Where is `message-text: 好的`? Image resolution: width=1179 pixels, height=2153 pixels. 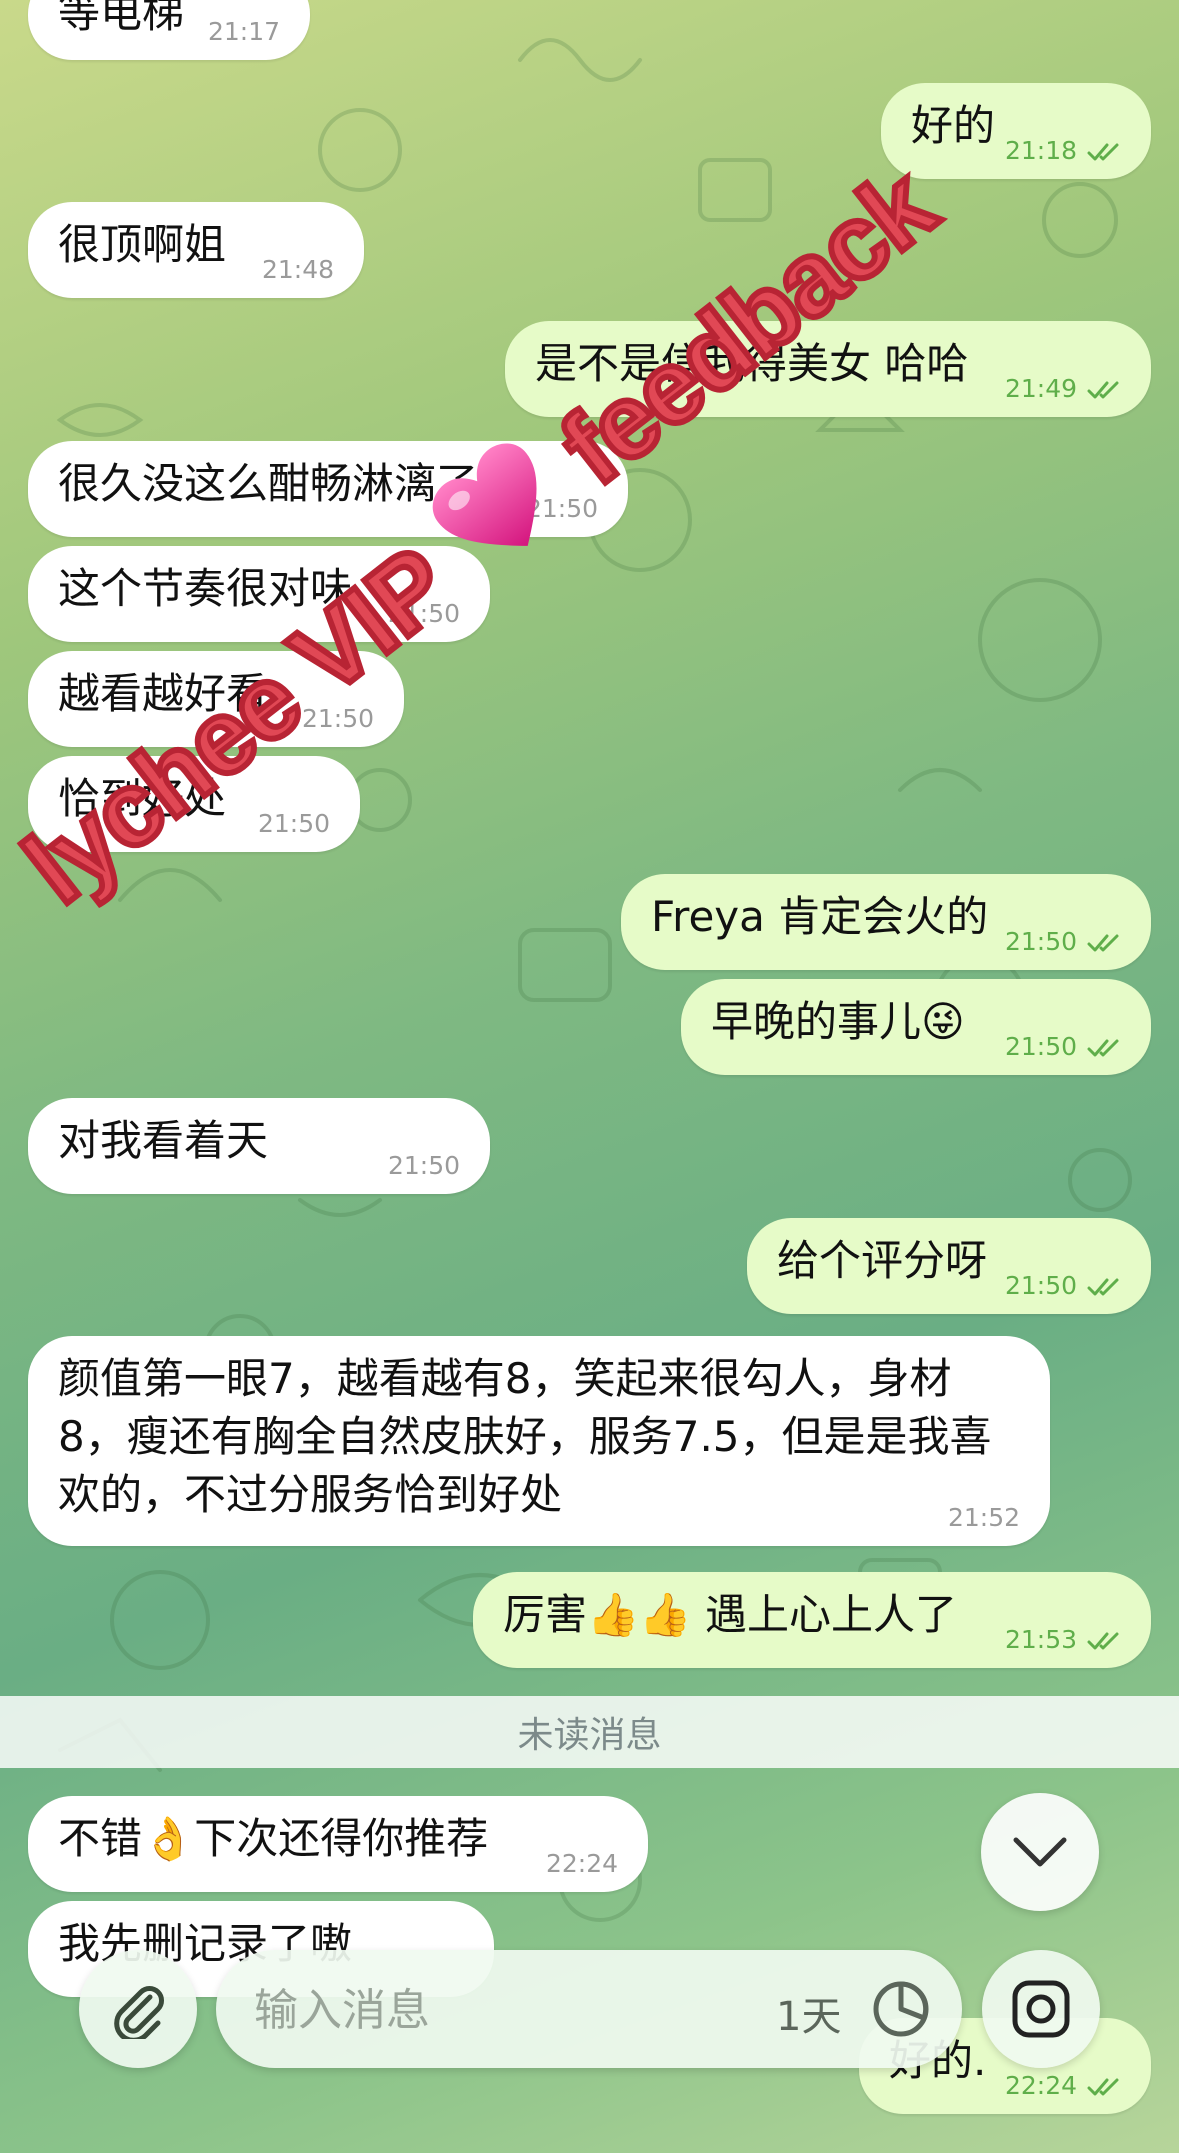 message-text: 好的 is located at coordinates (953, 125).